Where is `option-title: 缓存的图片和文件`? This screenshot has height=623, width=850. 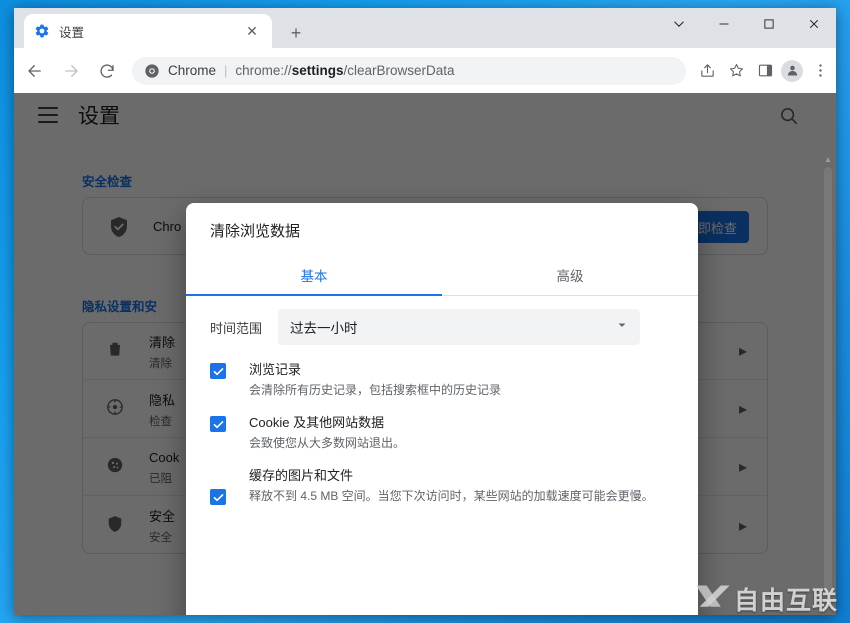 option-title: 缓存的图片和文件 is located at coordinates (301, 475).